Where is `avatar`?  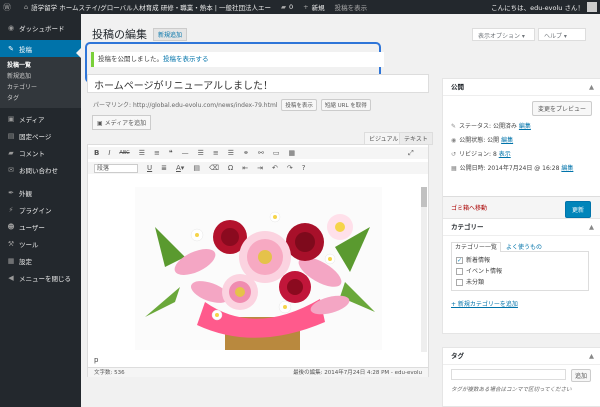
avatar is located at coordinates (592, 7).